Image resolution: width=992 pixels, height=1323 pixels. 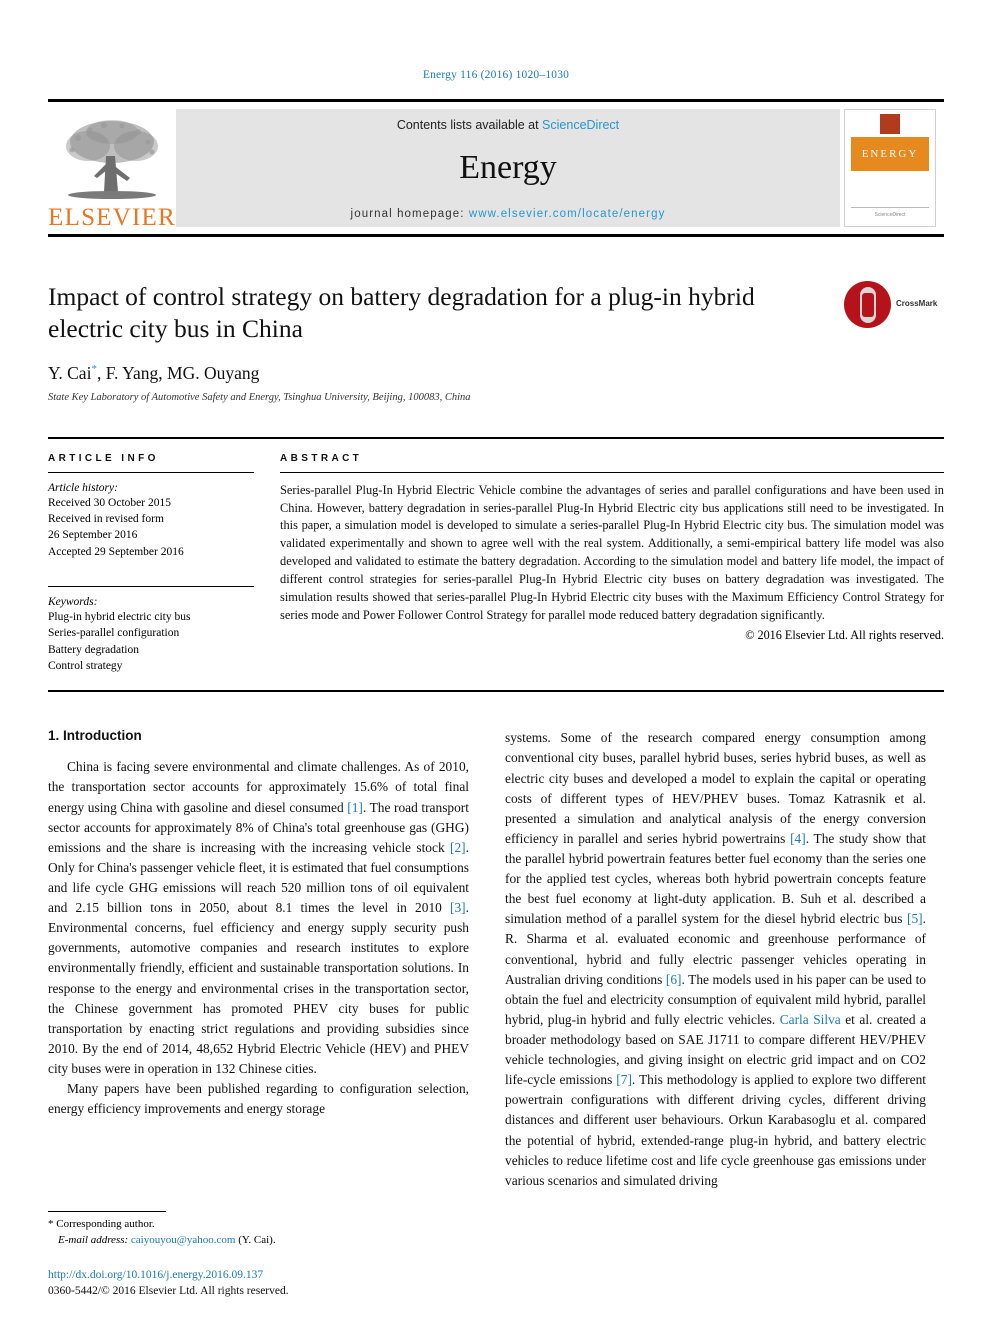 What do you see at coordinates (95, 736) in the screenshot?
I see `section-heading-introduction: 1. Introduction` at bounding box center [95, 736].